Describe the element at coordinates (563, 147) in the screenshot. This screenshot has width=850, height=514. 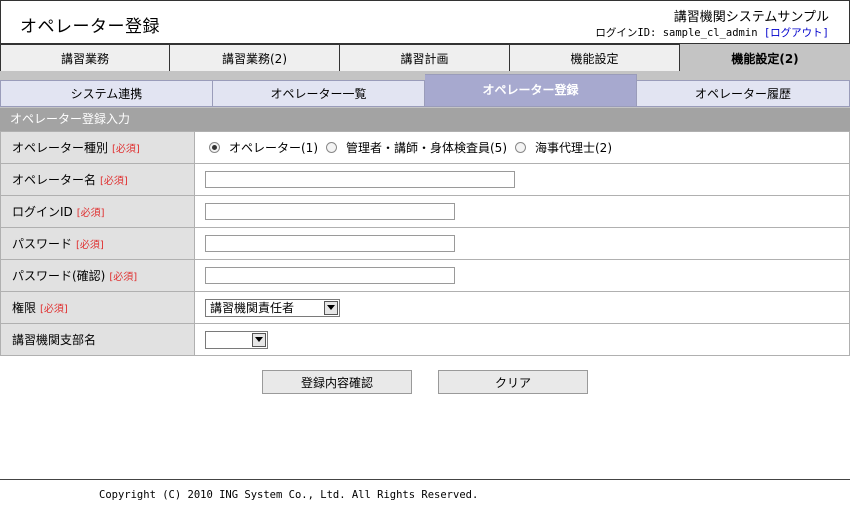
I see `operator-type-option-agent: 海事代理士(2)` at that location.